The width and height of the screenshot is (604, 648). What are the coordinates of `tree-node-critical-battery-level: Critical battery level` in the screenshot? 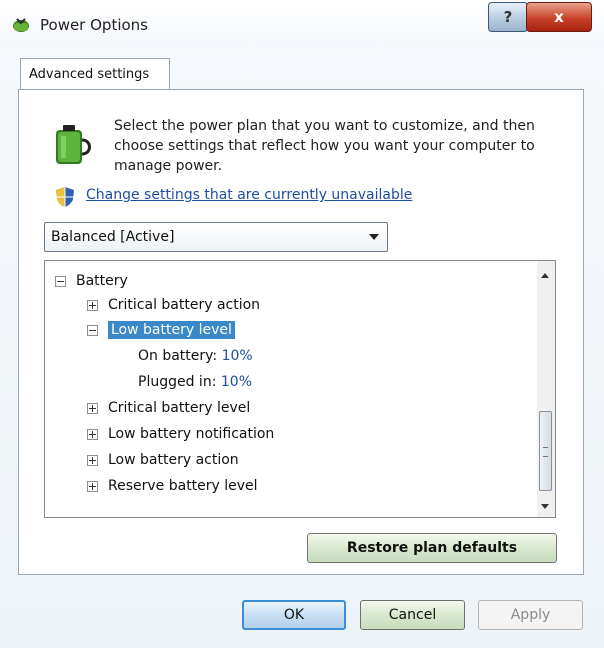 It's located at (168, 408).